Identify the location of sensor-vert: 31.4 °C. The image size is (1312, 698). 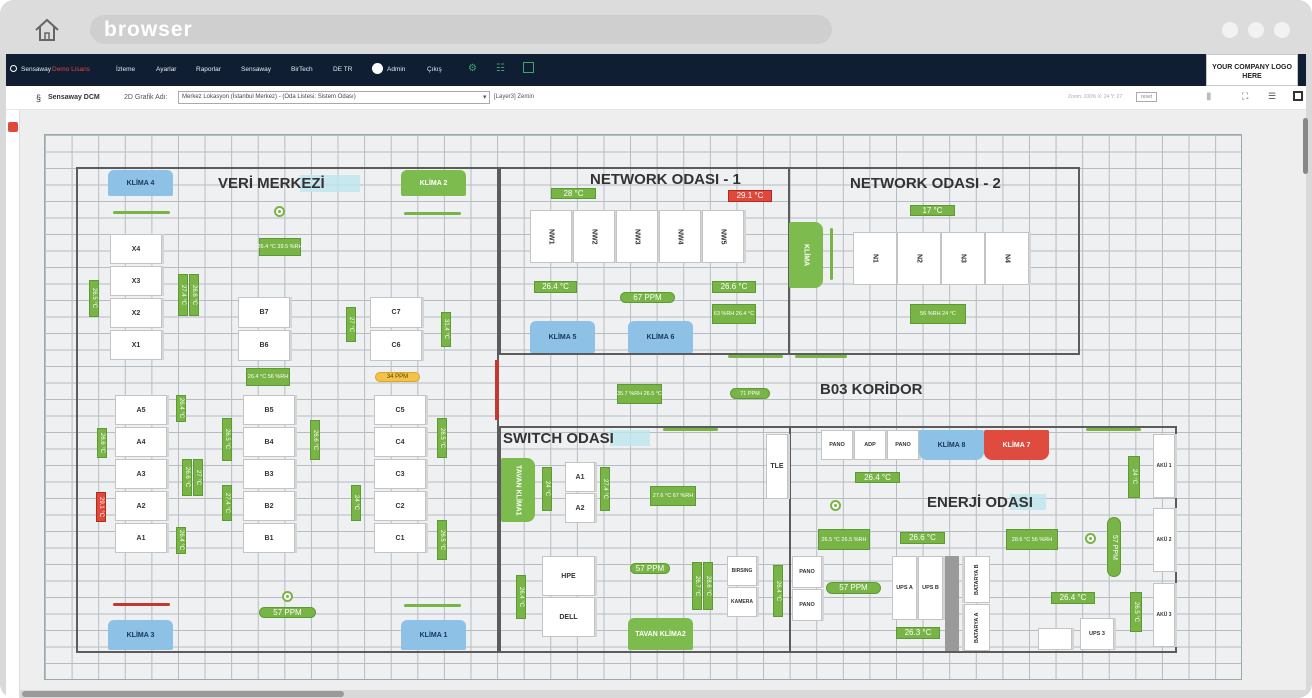
(446, 329).